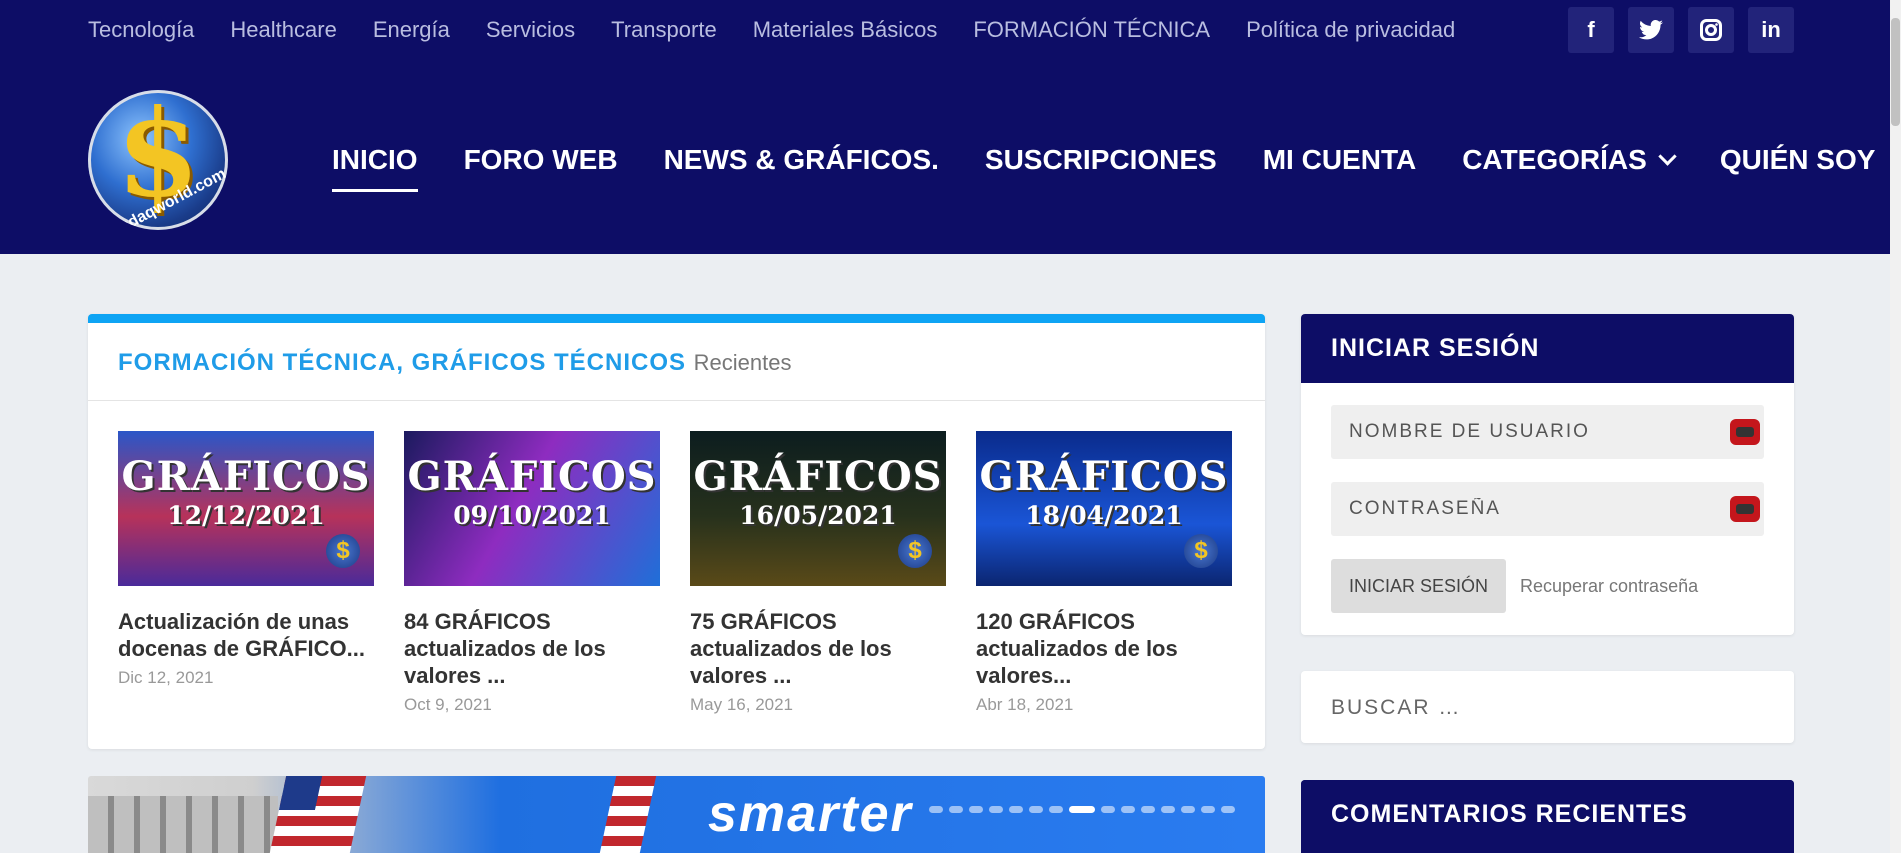  I want to click on thumbnail-date: 18/04/2021, so click(1104, 515).